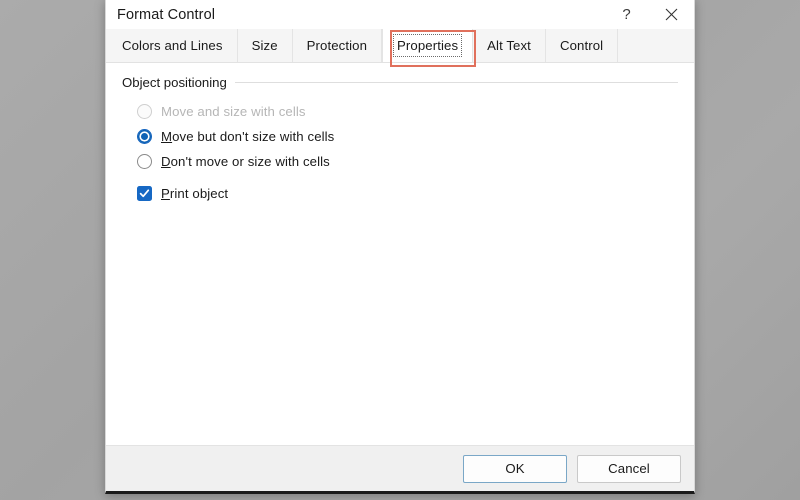  I want to click on tab-label: Properties, so click(428, 45).